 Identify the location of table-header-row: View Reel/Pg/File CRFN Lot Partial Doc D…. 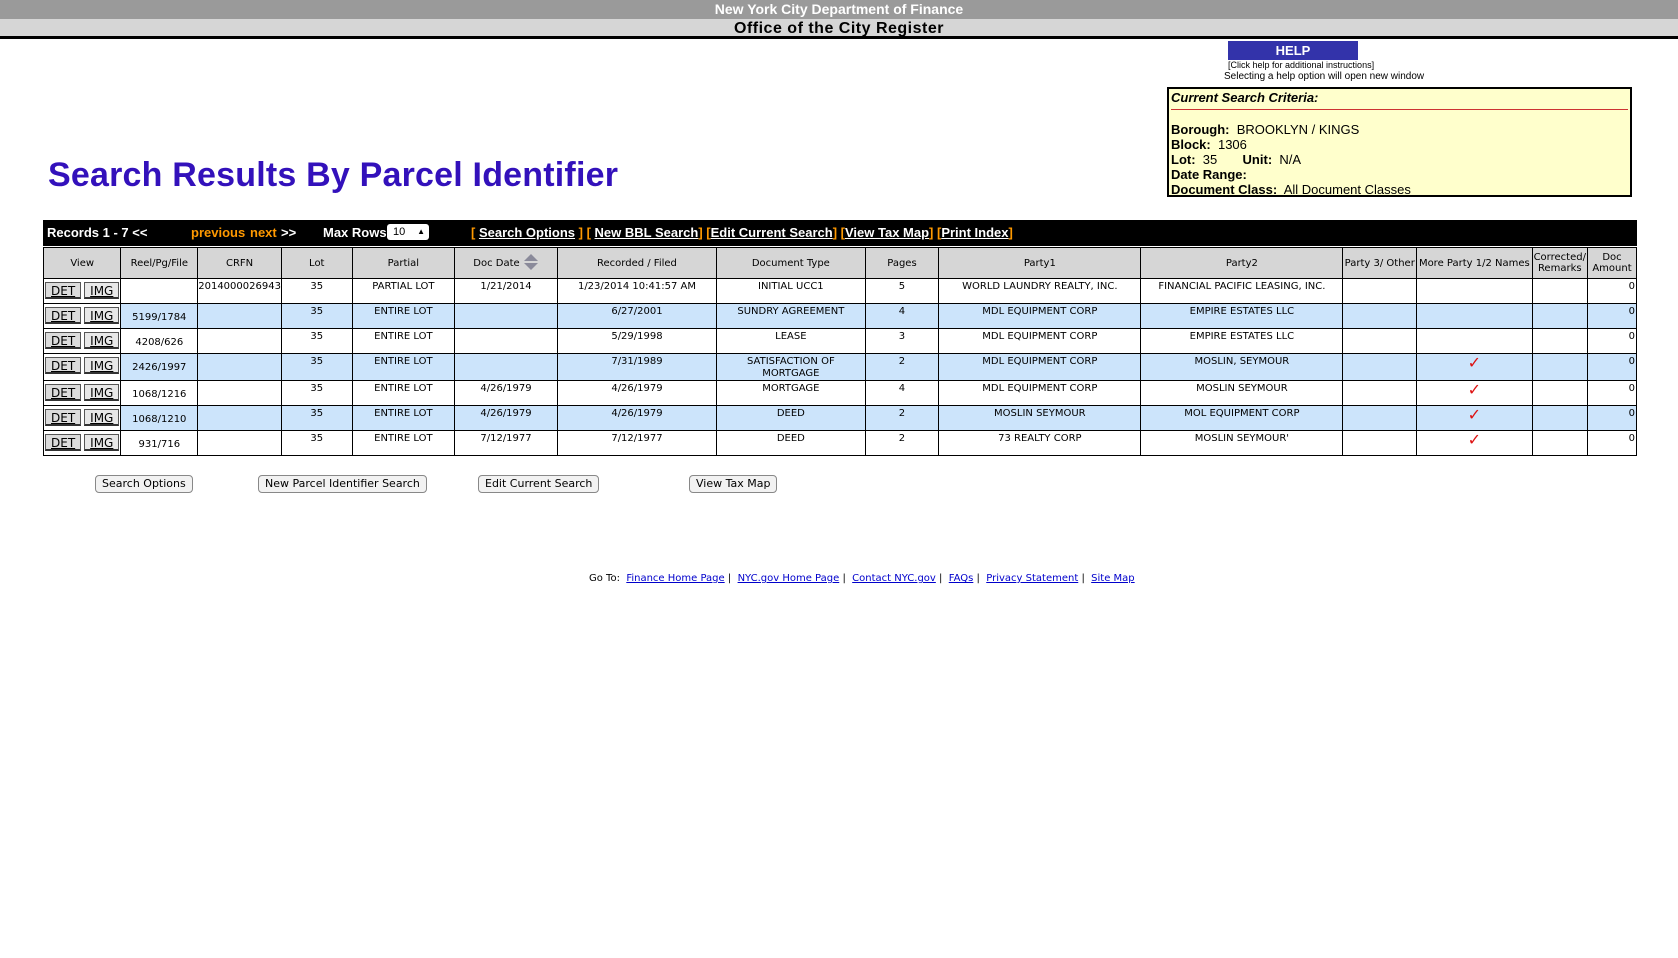
(840, 263).